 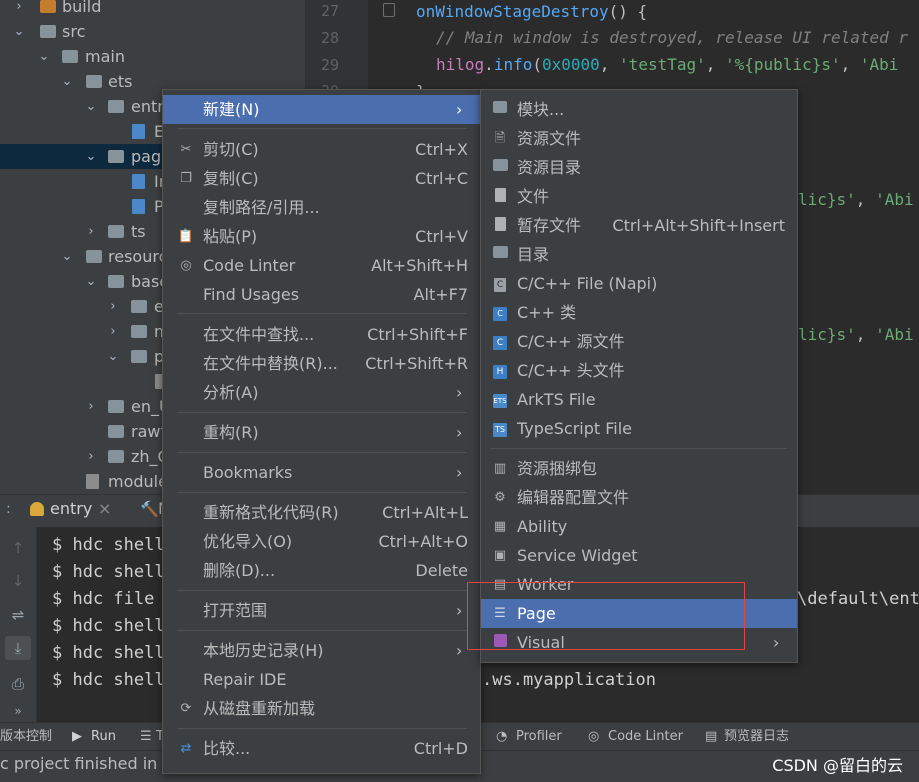 I want to click on menu-item-copy: ❐ 复制(C) Ctrl+C, so click(x=321, y=178).